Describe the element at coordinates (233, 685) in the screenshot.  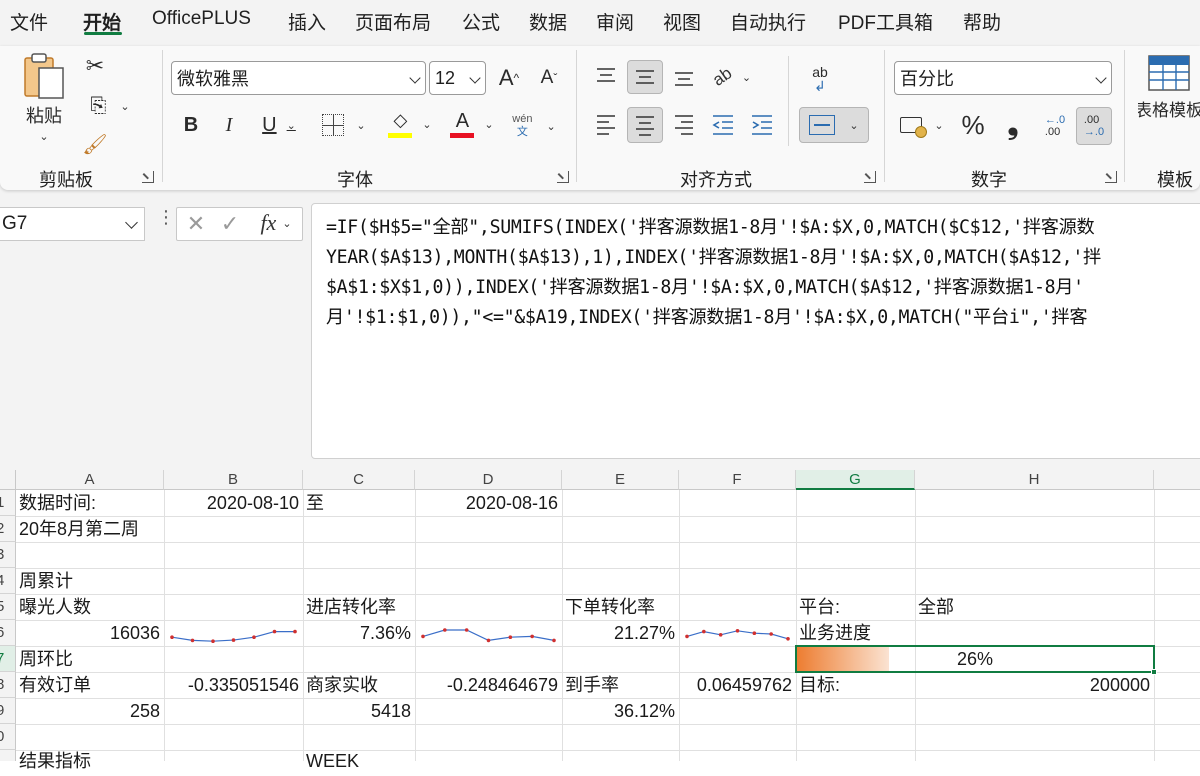
I see `cell-b8: -0.335051546` at that location.